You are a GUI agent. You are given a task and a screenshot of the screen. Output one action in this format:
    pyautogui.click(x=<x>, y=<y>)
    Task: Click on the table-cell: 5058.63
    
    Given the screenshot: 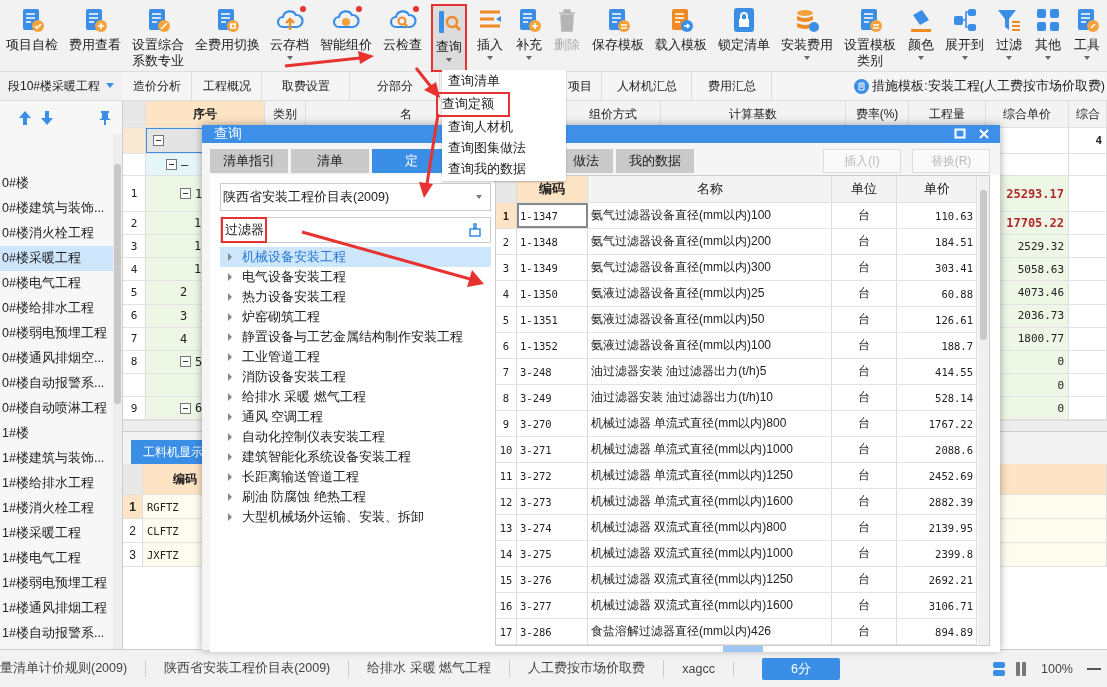 What is the action you would take?
    pyautogui.click(x=1040, y=269)
    